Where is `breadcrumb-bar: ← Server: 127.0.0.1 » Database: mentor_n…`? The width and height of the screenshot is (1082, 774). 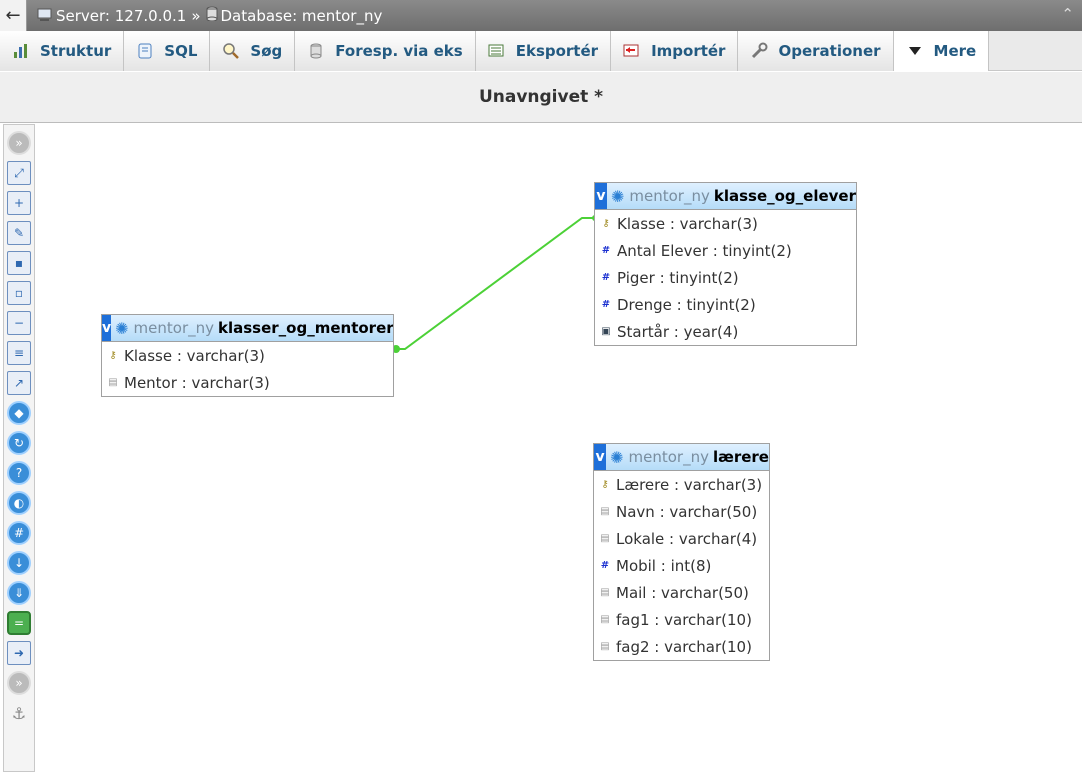
breadcrumb-bar: ← Server: 127.0.0.1 » Database: mentor_n… is located at coordinates (541, 15).